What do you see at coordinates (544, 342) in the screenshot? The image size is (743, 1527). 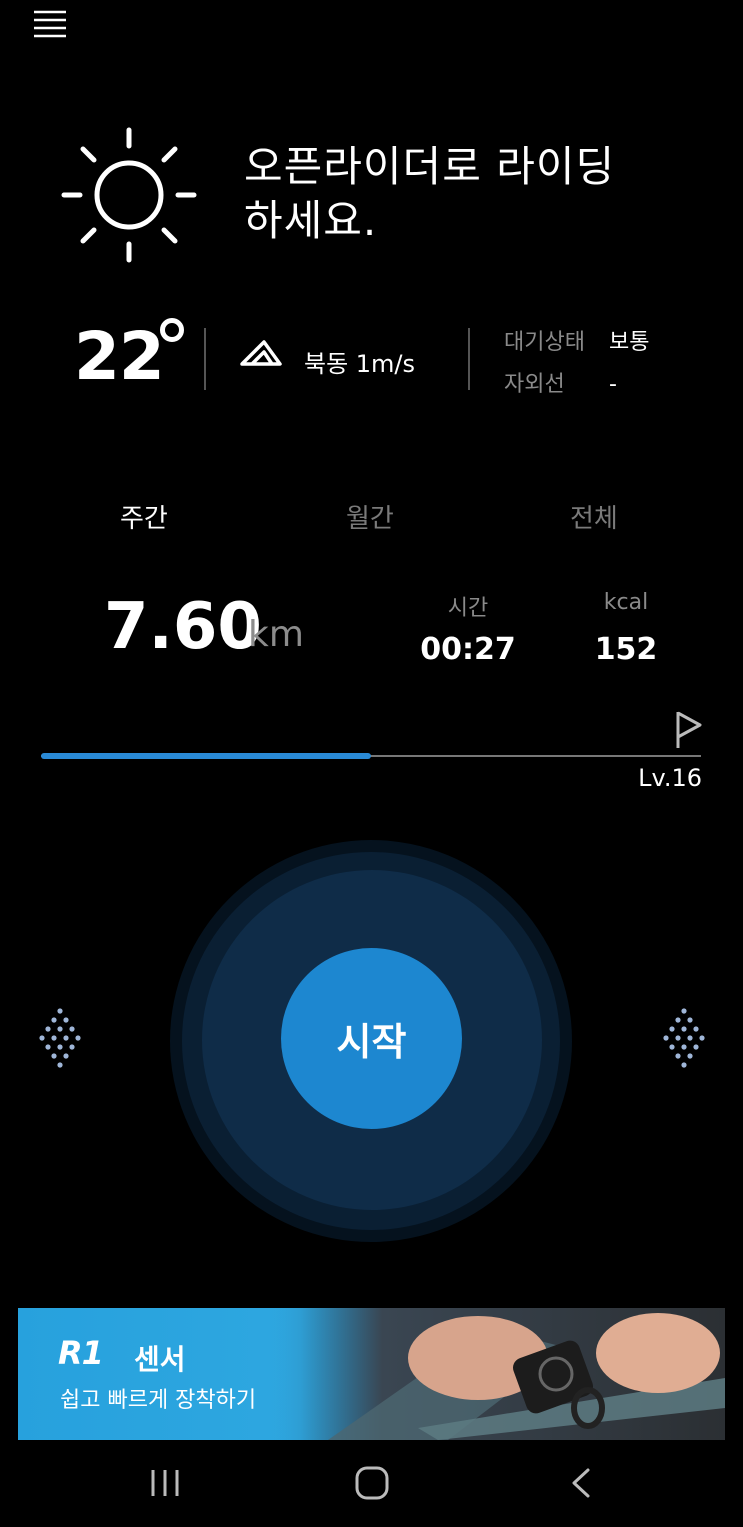 I see `air-quality-label: 대기상태` at bounding box center [544, 342].